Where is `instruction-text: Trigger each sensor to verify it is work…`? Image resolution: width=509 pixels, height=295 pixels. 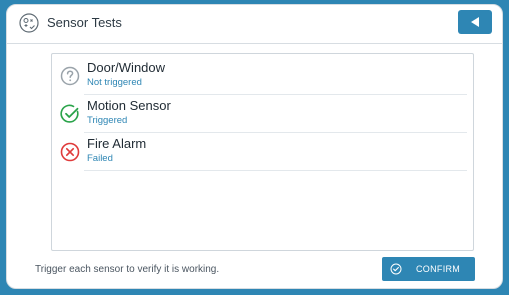 instruction-text: Trigger each sensor to verify it is work… is located at coordinates (127, 269).